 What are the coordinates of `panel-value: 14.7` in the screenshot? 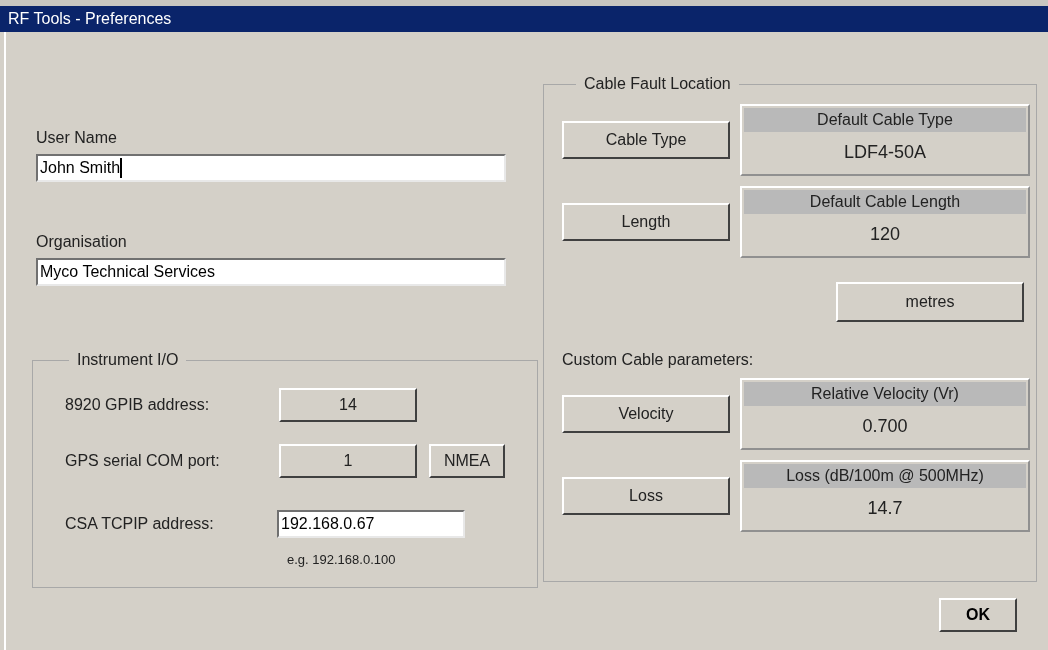 It's located at (885, 508).